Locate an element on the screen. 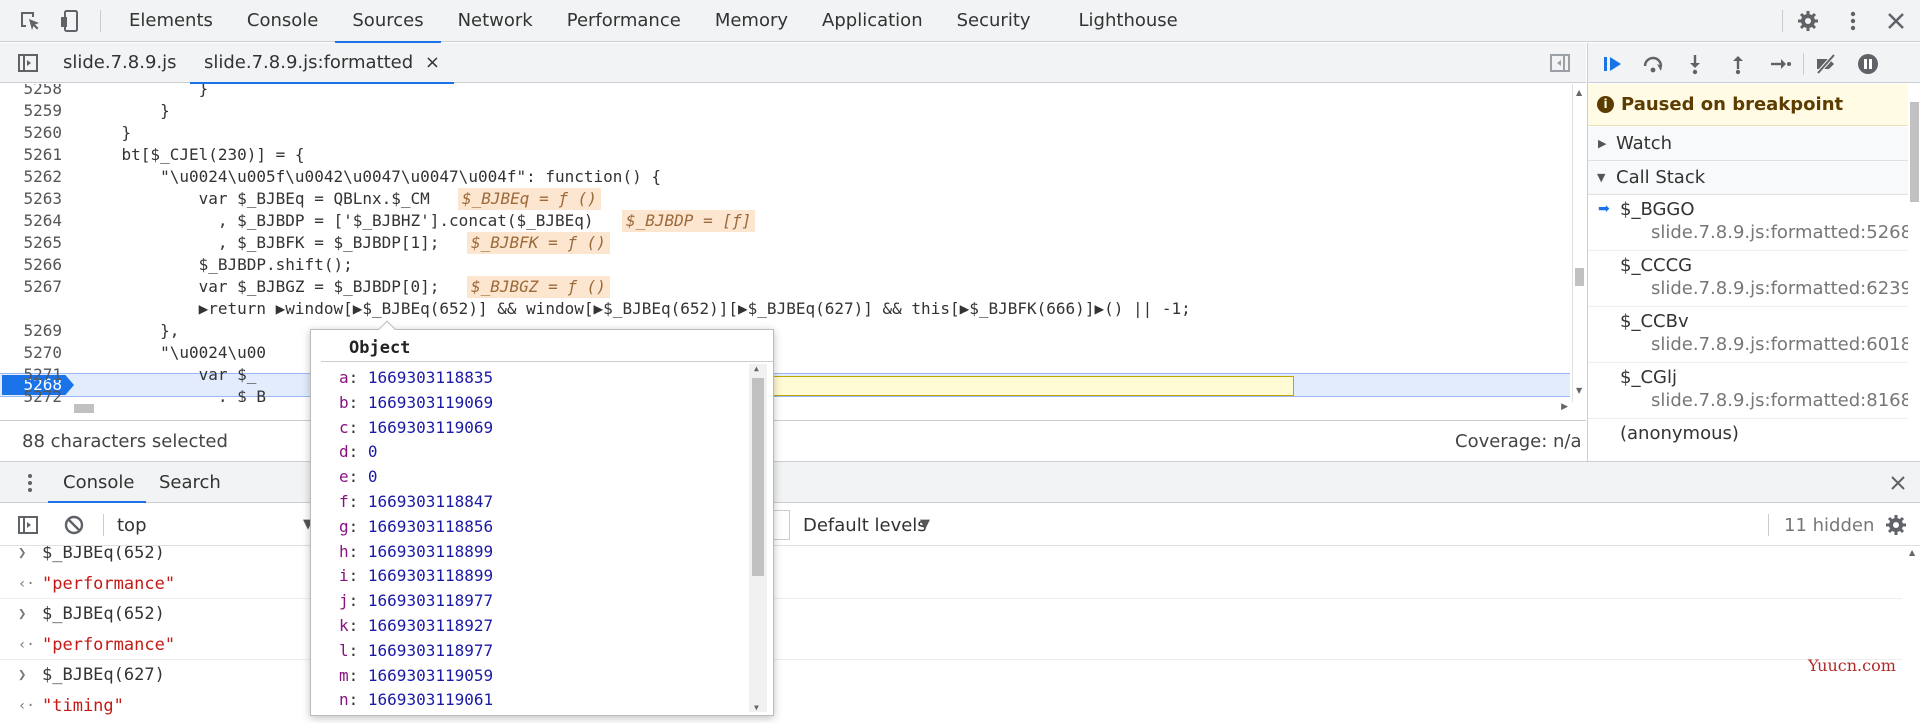 The height and width of the screenshot is (723, 1920). call-frame: $_CGlj slide.7.8.9.js:formatted:8168 is located at coordinates (1750, 391).